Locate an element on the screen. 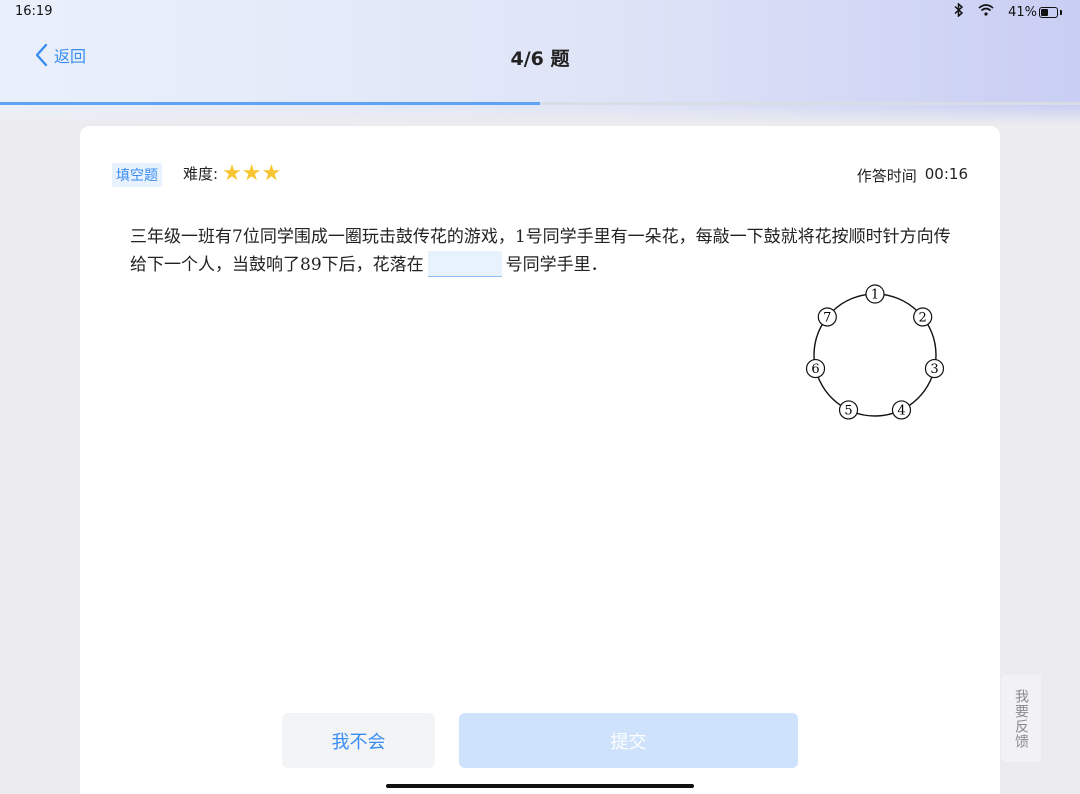 The height and width of the screenshot is (794, 1080). wifi-icon is located at coordinates (986, 12).